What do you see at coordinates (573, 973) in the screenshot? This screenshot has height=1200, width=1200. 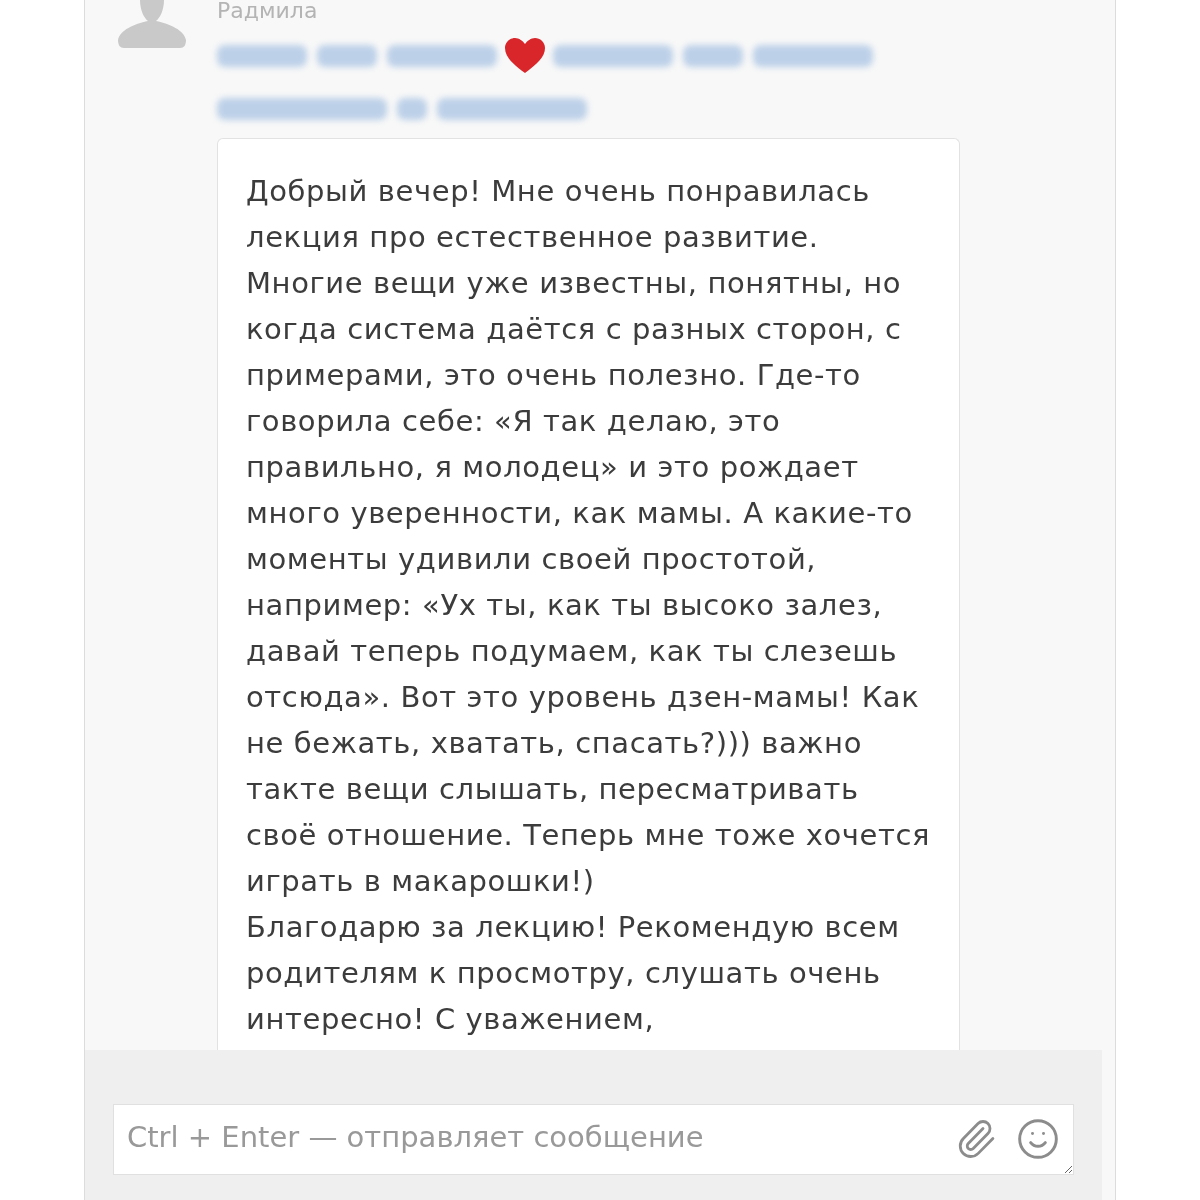 I see `message-text: Благодарю за лекцию! Рекомендую всем родителям к просмотру, слушать очень интересно! С уважением,` at bounding box center [573, 973].